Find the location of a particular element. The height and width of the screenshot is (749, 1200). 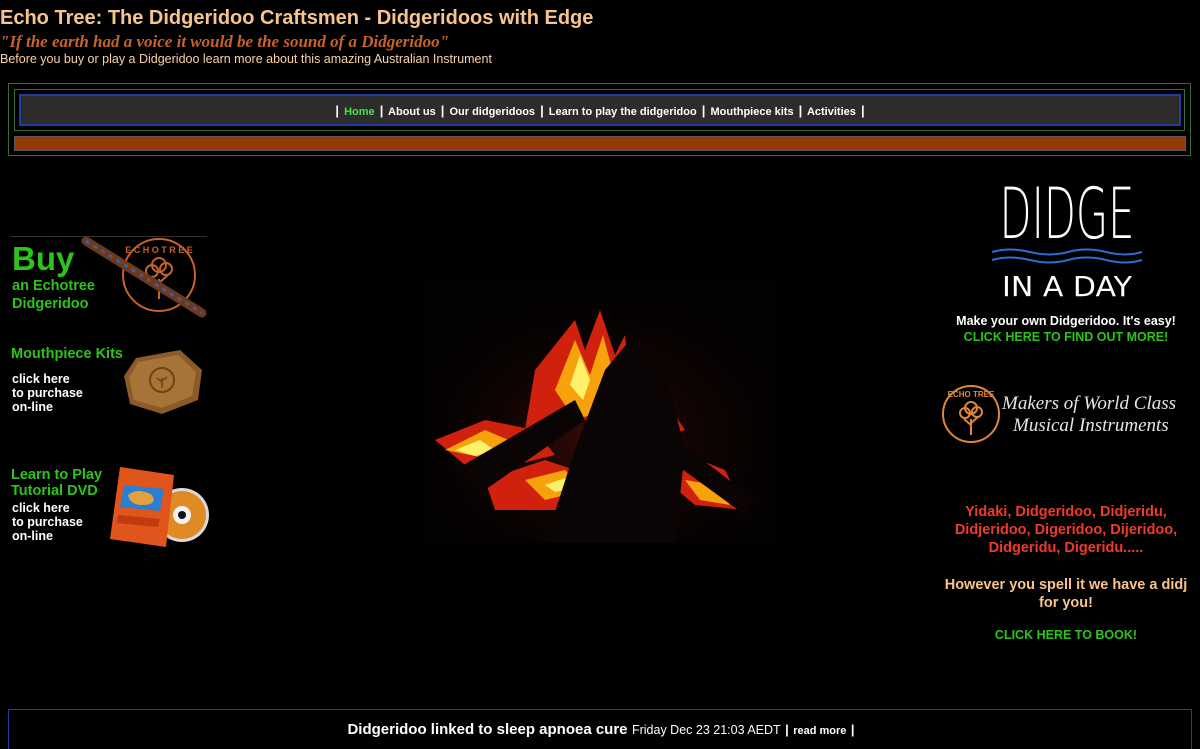

news-date: Friday Dec 23 21:03 AEDT is located at coordinates (706, 730).